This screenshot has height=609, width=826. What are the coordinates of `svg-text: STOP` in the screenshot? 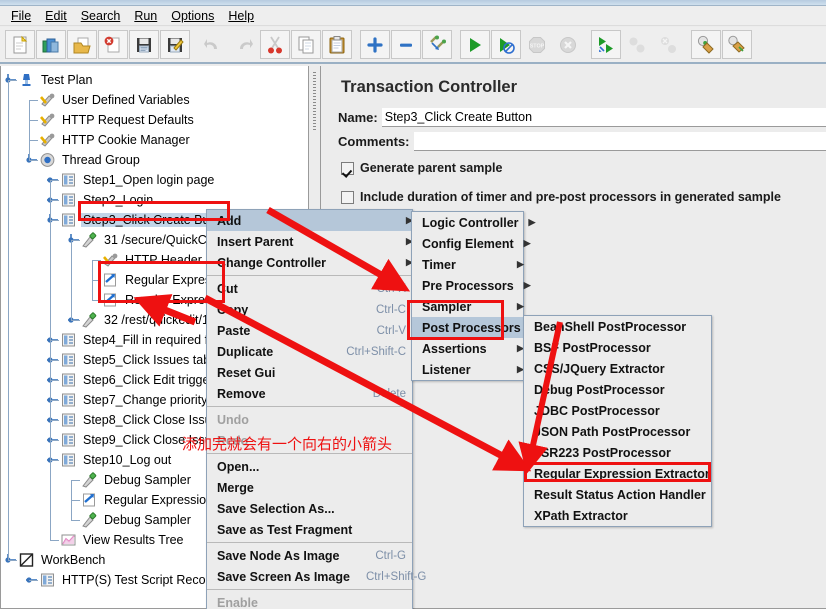 It's located at (537, 46).